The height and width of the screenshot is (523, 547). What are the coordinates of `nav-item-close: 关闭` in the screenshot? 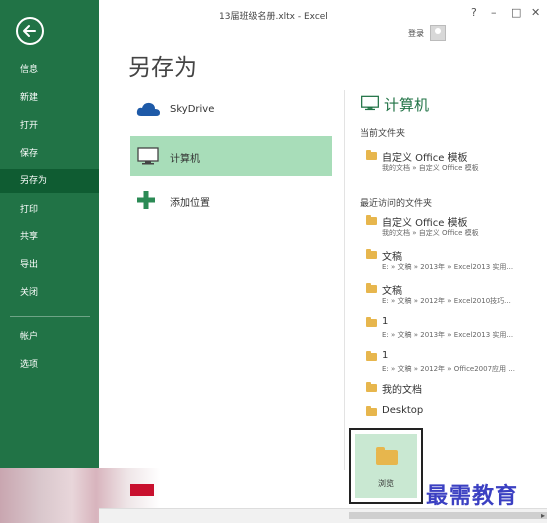 It's located at (49, 293).